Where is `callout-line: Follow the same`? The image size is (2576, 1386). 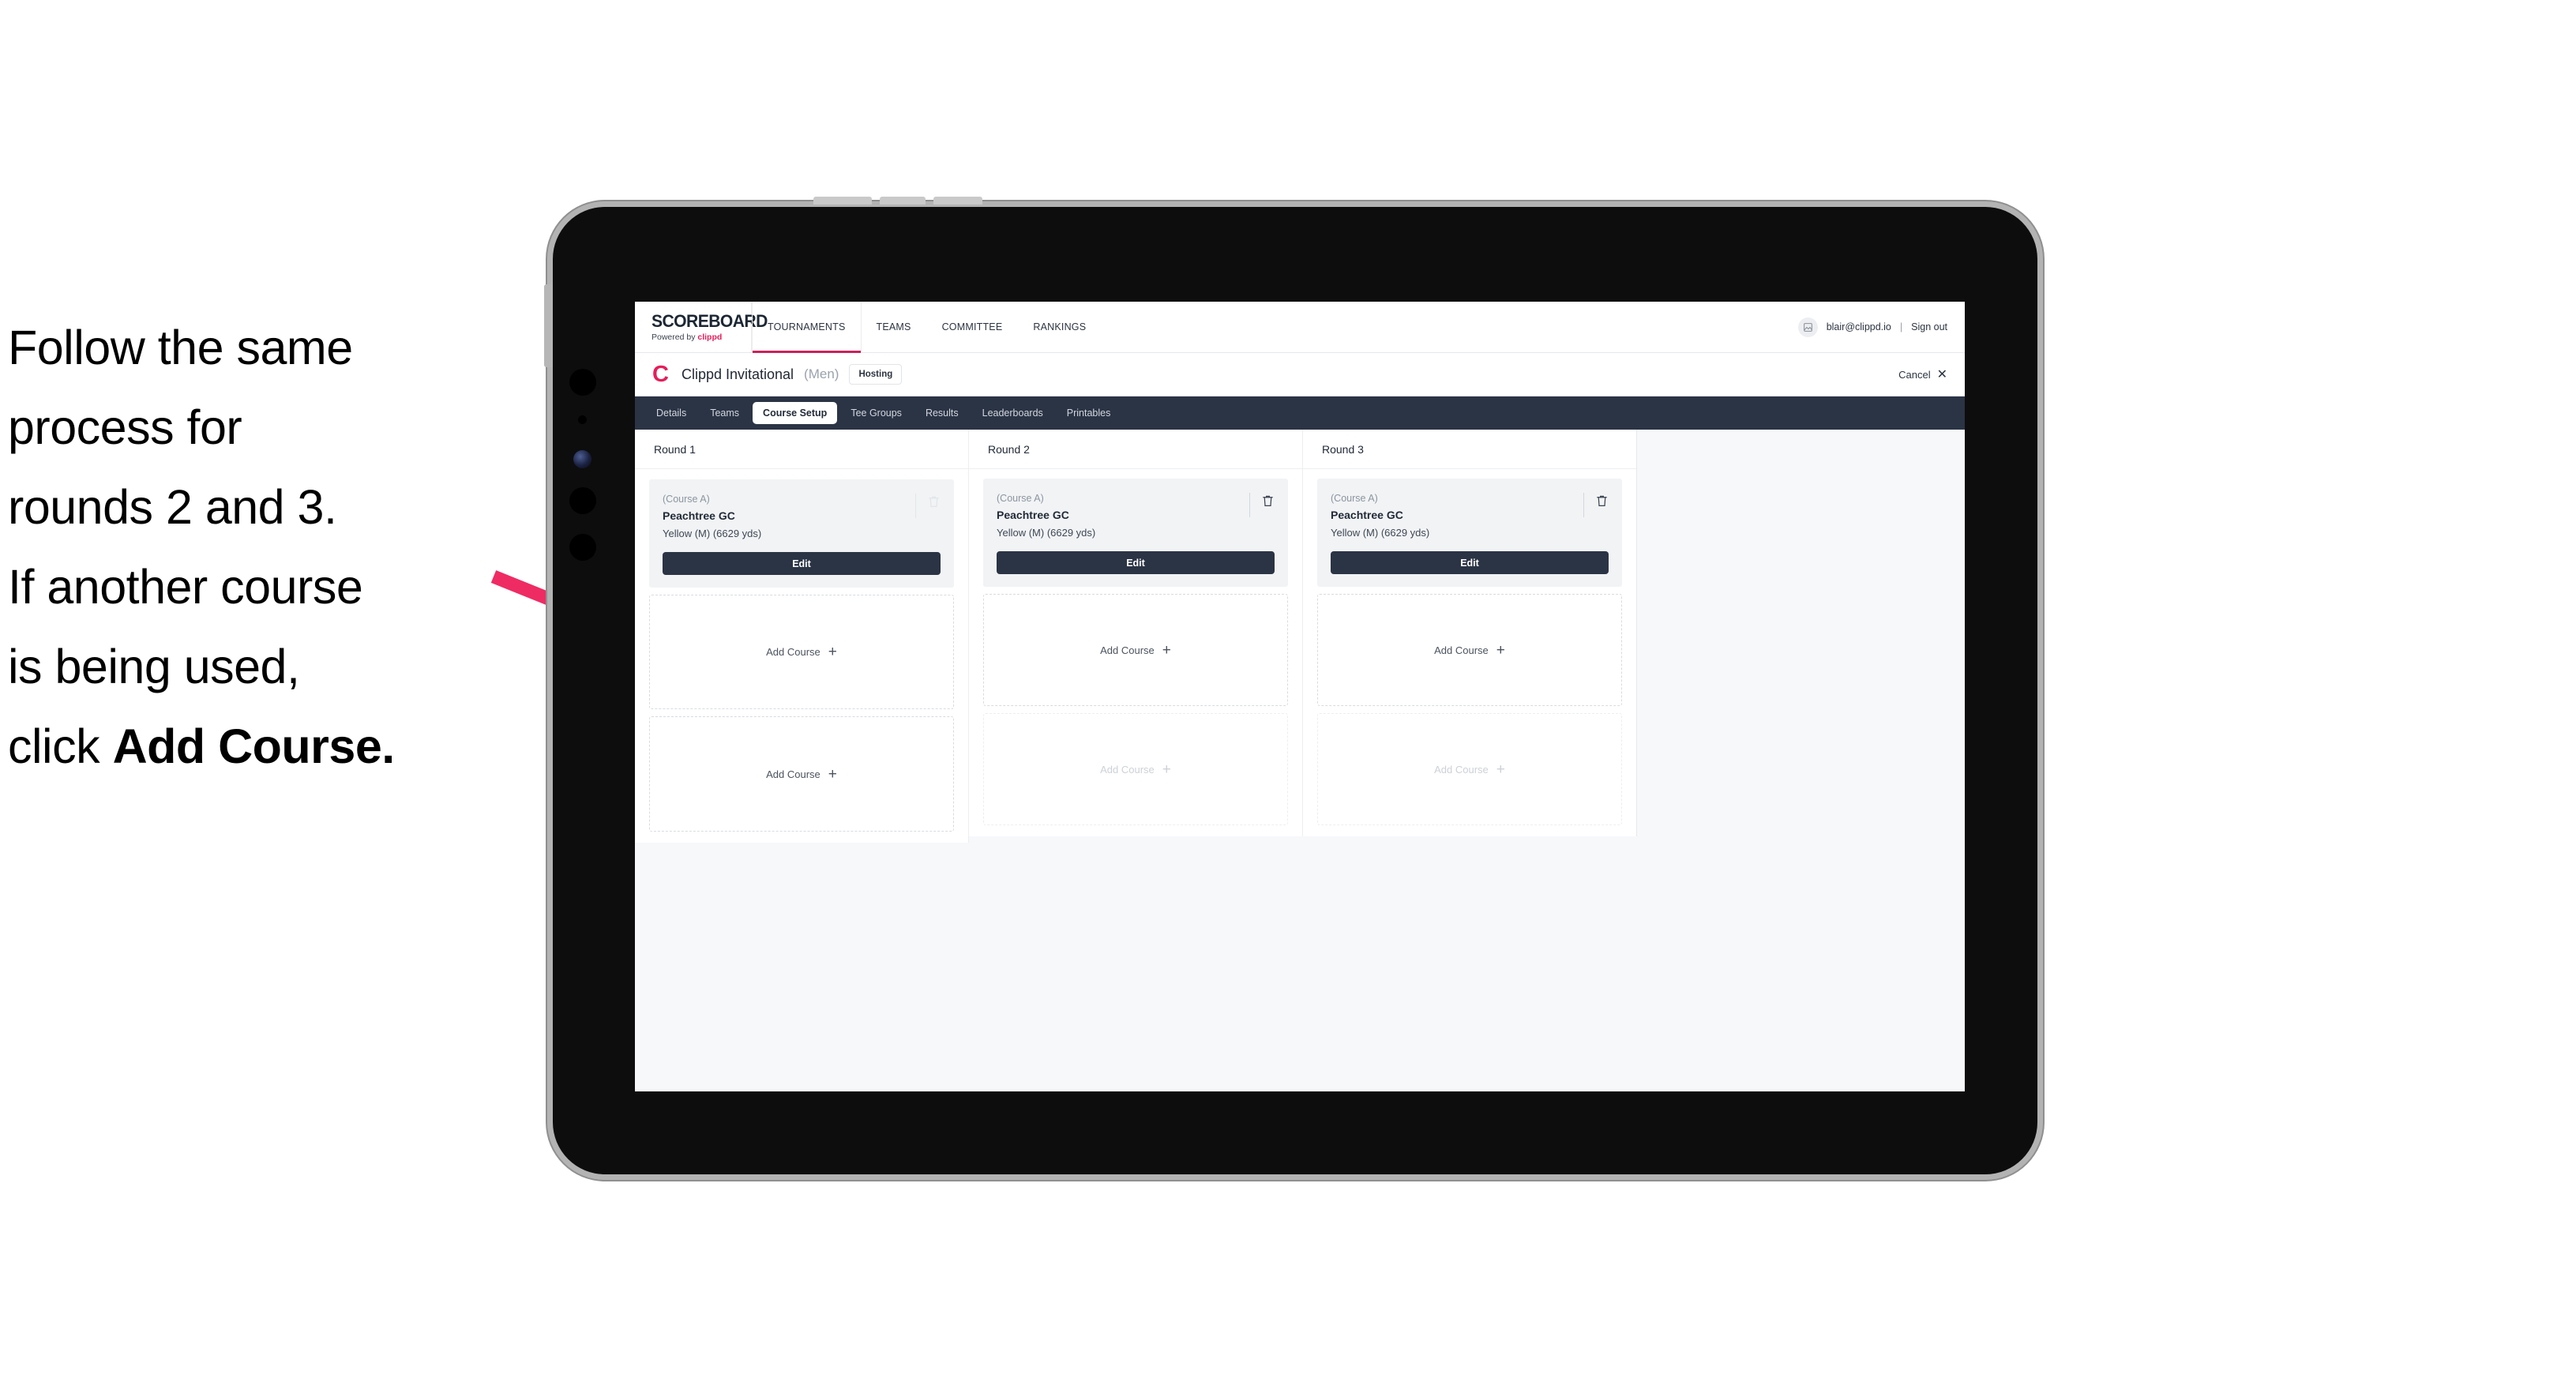
callout-line: Follow the same is located at coordinates (180, 347).